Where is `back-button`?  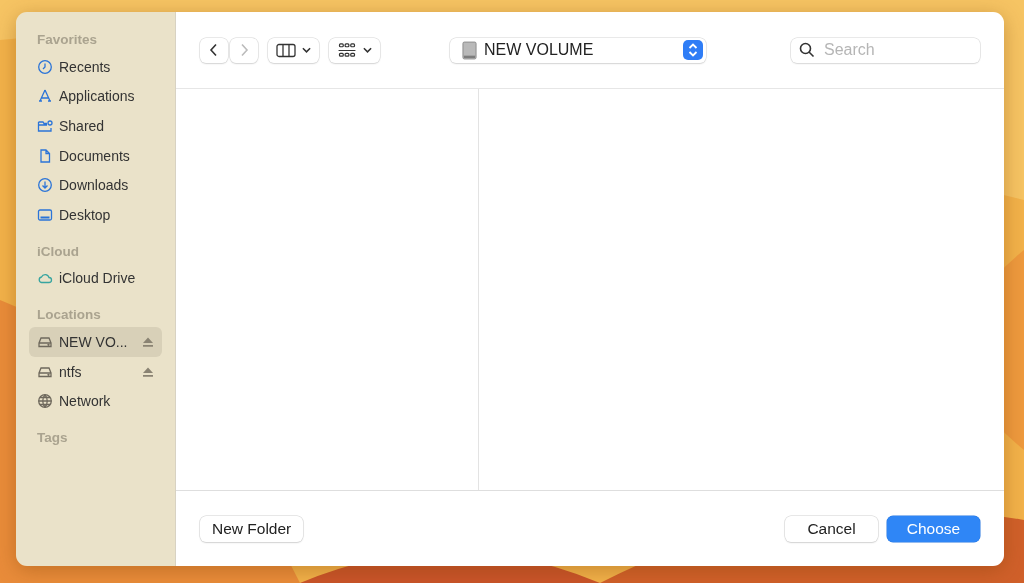
back-button is located at coordinates (214, 50).